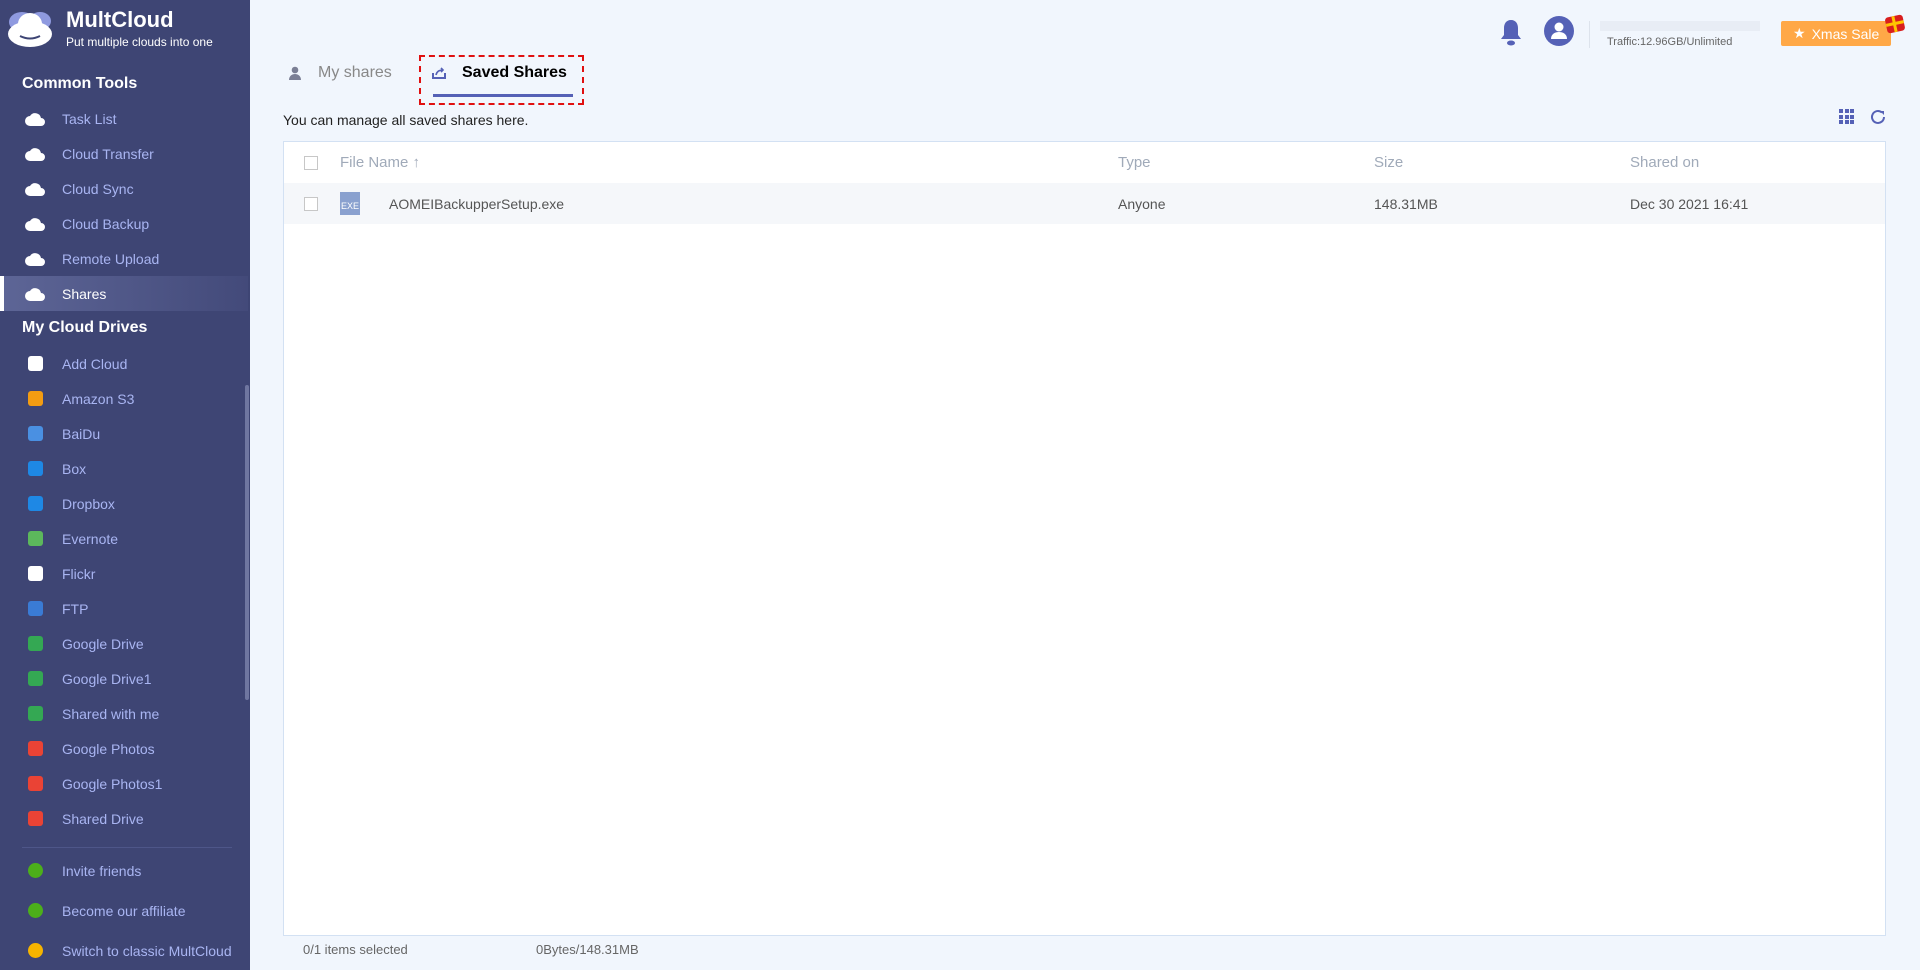 The height and width of the screenshot is (970, 1920). Describe the element at coordinates (35, 539) in the screenshot. I see `evernote-icon` at that location.